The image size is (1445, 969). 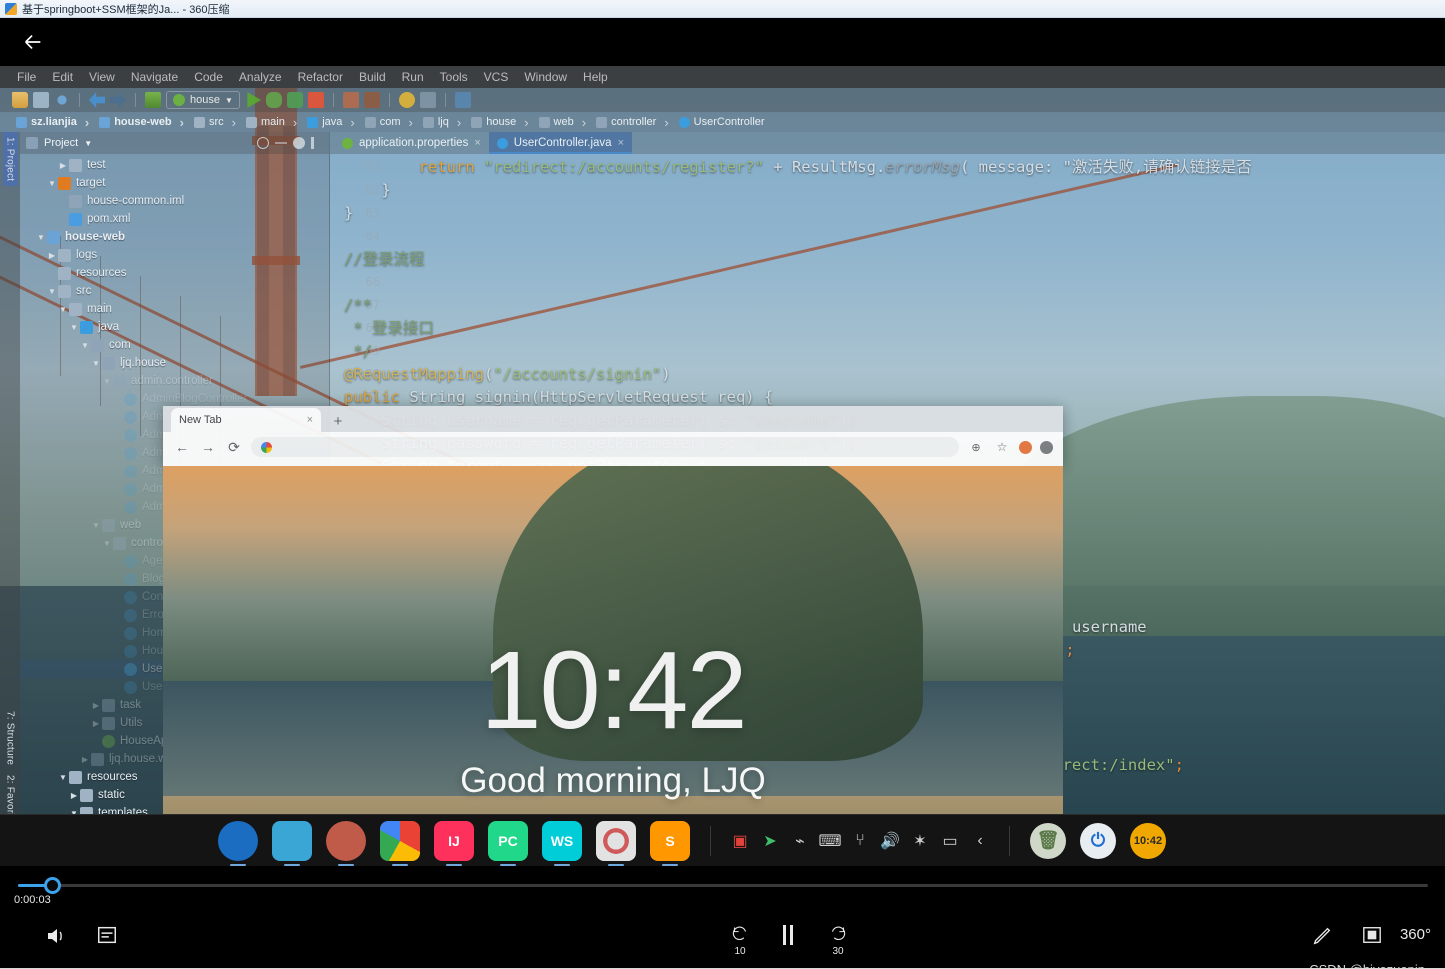 What do you see at coordinates (312, 143) in the screenshot?
I see `scroll-from-source-icon` at bounding box center [312, 143].